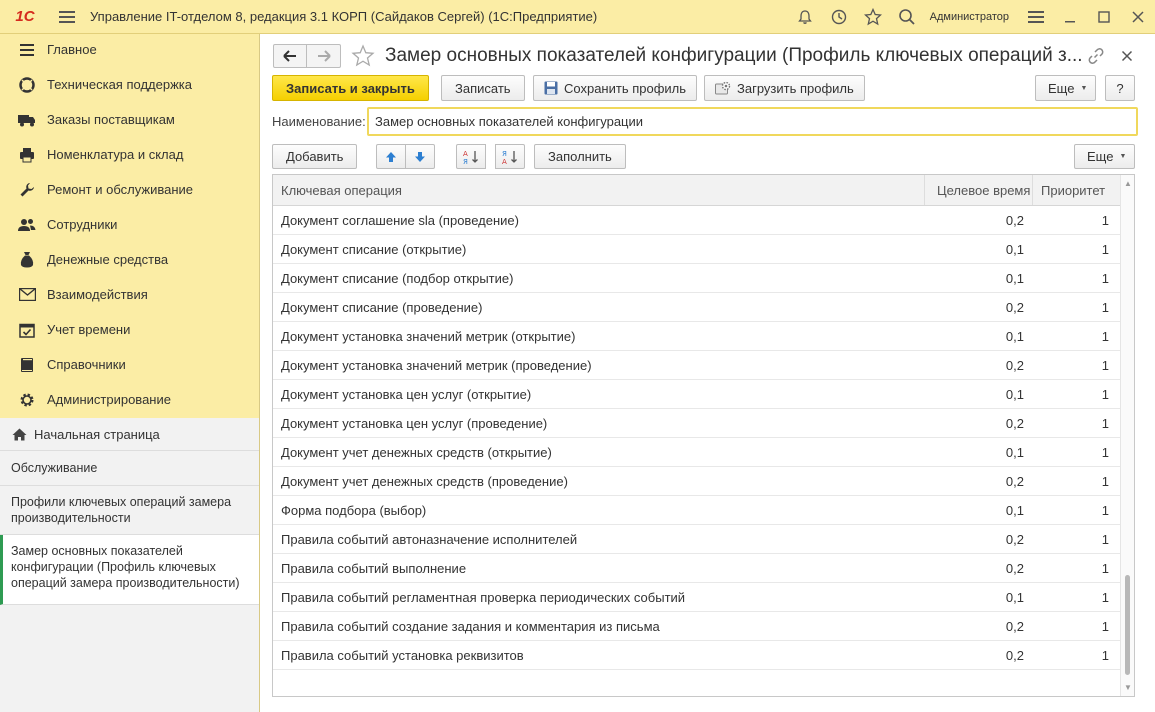 The image size is (1155, 712). What do you see at coordinates (599, 510) in the screenshot?
I see `cell-operation: Форма подбора (выбор)` at bounding box center [599, 510].